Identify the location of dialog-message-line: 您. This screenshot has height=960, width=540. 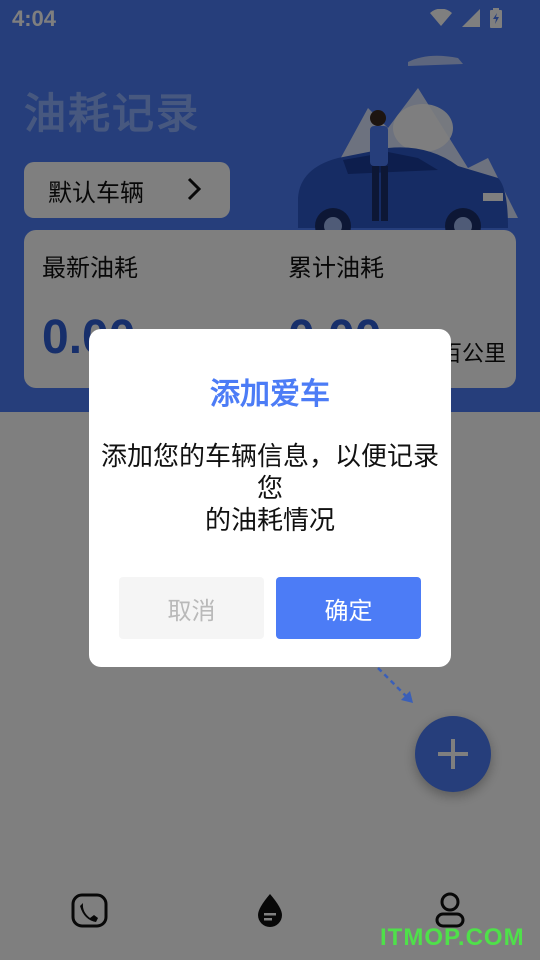
(269, 489).